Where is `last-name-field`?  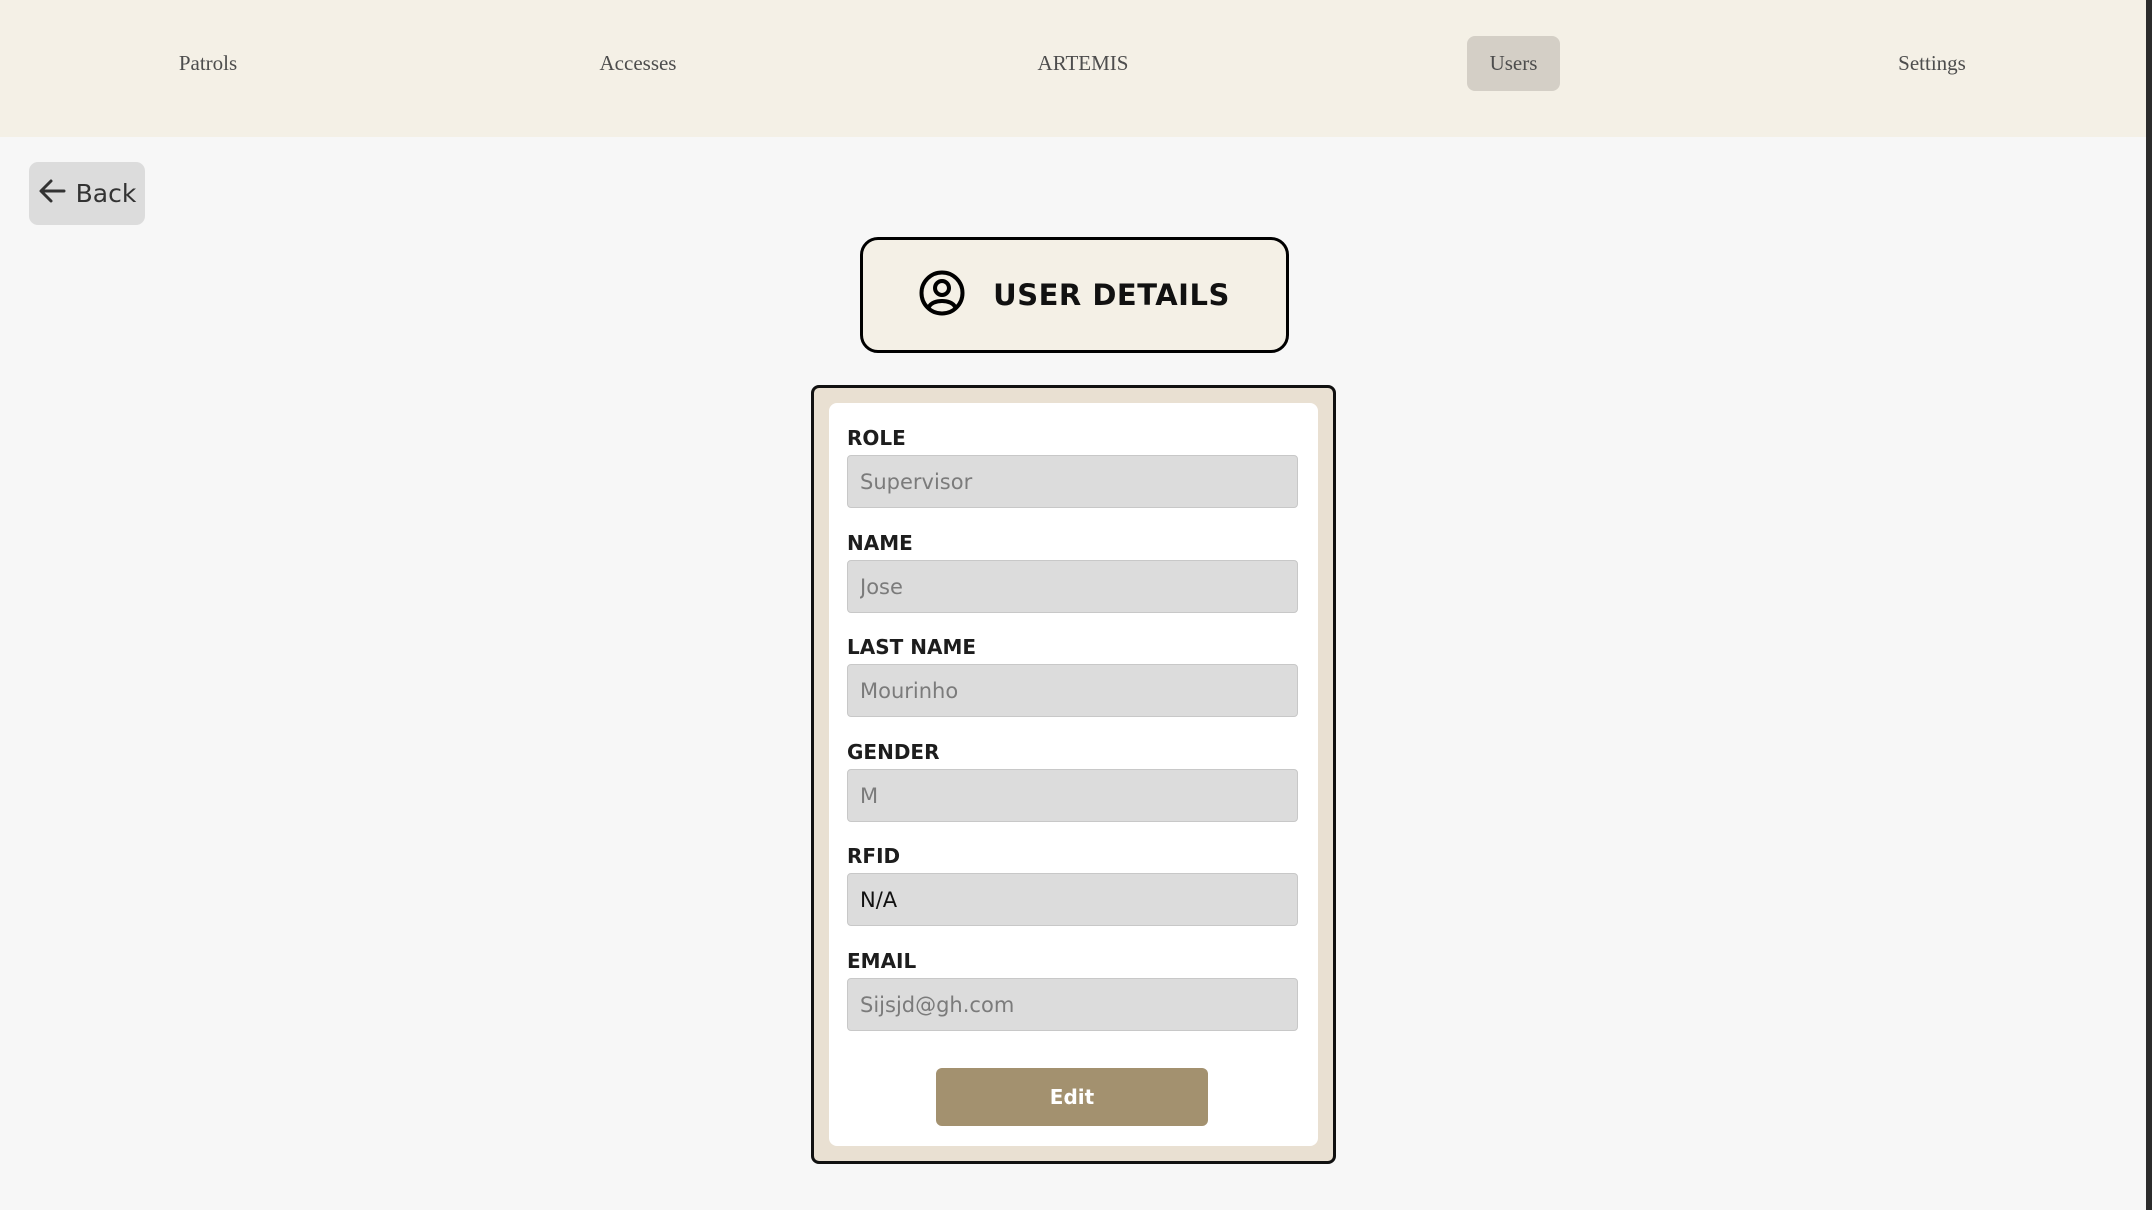
last-name-field is located at coordinates (1072, 690).